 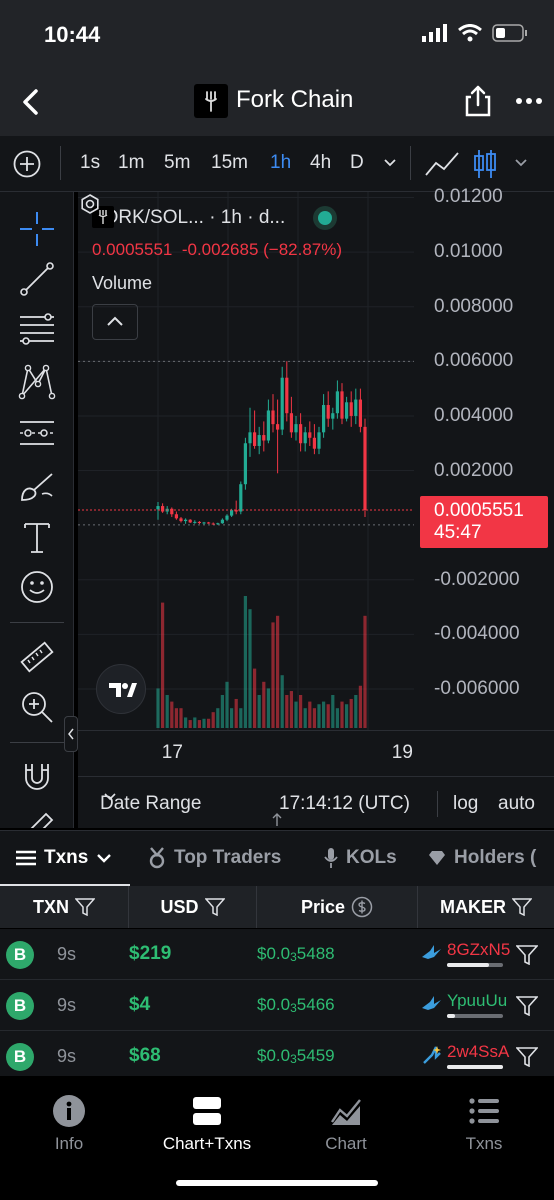 What do you see at coordinates (193, 907) in the screenshot?
I see `col-usd: USD` at bounding box center [193, 907].